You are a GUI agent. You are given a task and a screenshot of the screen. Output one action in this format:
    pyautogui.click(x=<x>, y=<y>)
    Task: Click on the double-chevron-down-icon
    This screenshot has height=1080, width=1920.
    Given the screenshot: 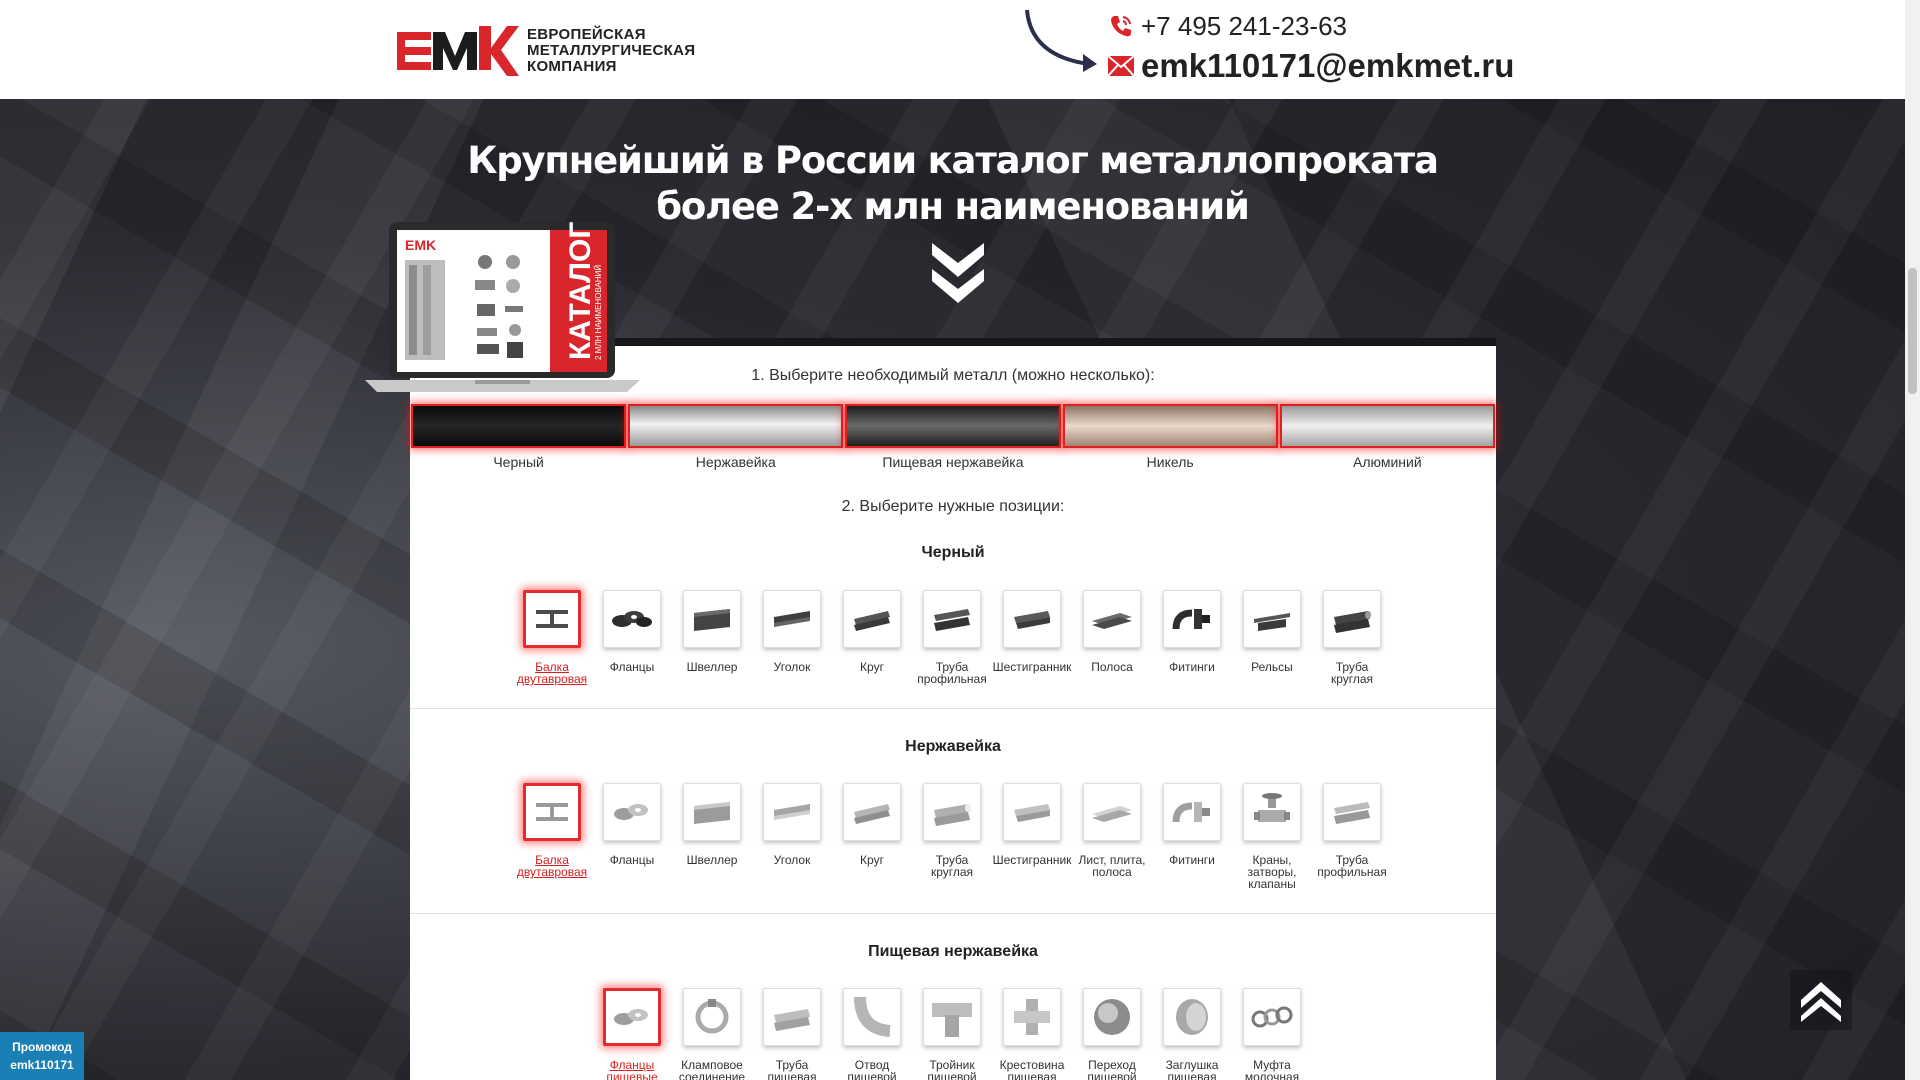 What is the action you would take?
    pyautogui.click(x=958, y=273)
    